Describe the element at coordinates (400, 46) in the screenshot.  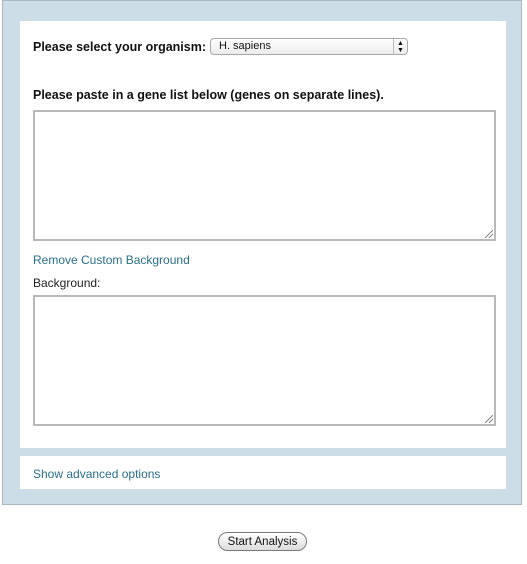
I see `updown-arrows-icon: ▲ ▼` at that location.